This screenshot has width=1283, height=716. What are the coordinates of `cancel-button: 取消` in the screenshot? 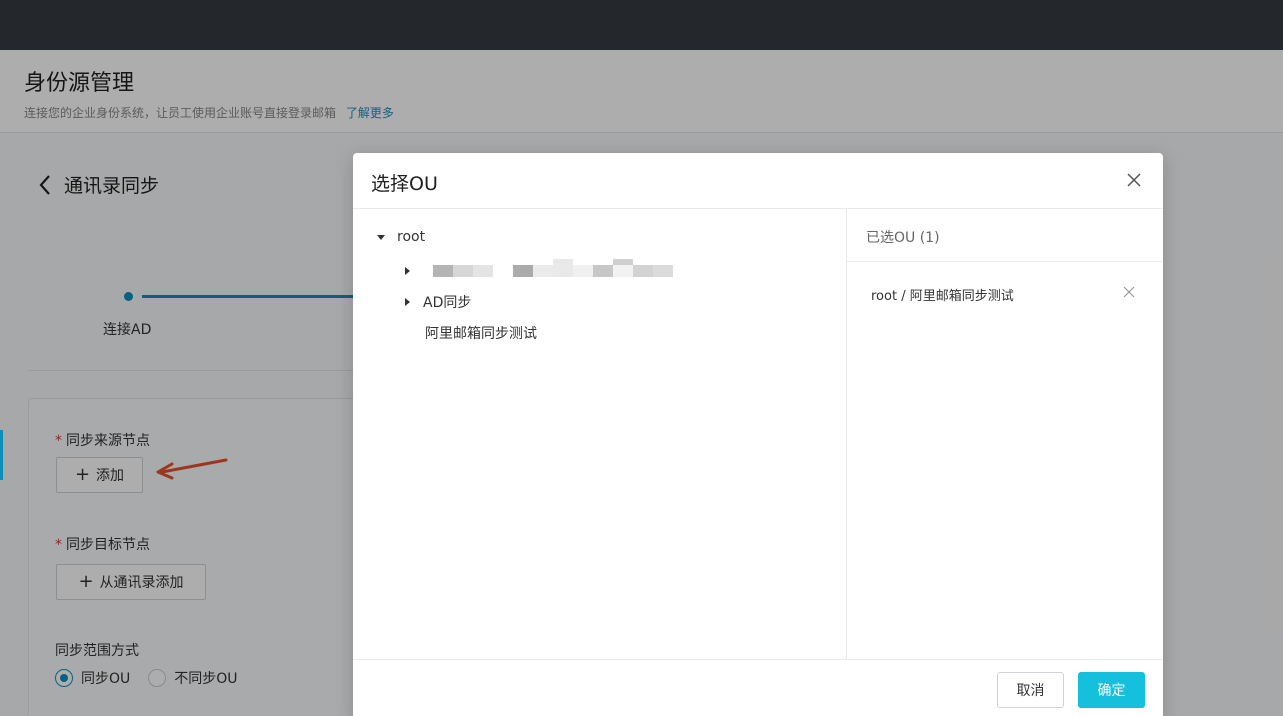 It's located at (1030, 690).